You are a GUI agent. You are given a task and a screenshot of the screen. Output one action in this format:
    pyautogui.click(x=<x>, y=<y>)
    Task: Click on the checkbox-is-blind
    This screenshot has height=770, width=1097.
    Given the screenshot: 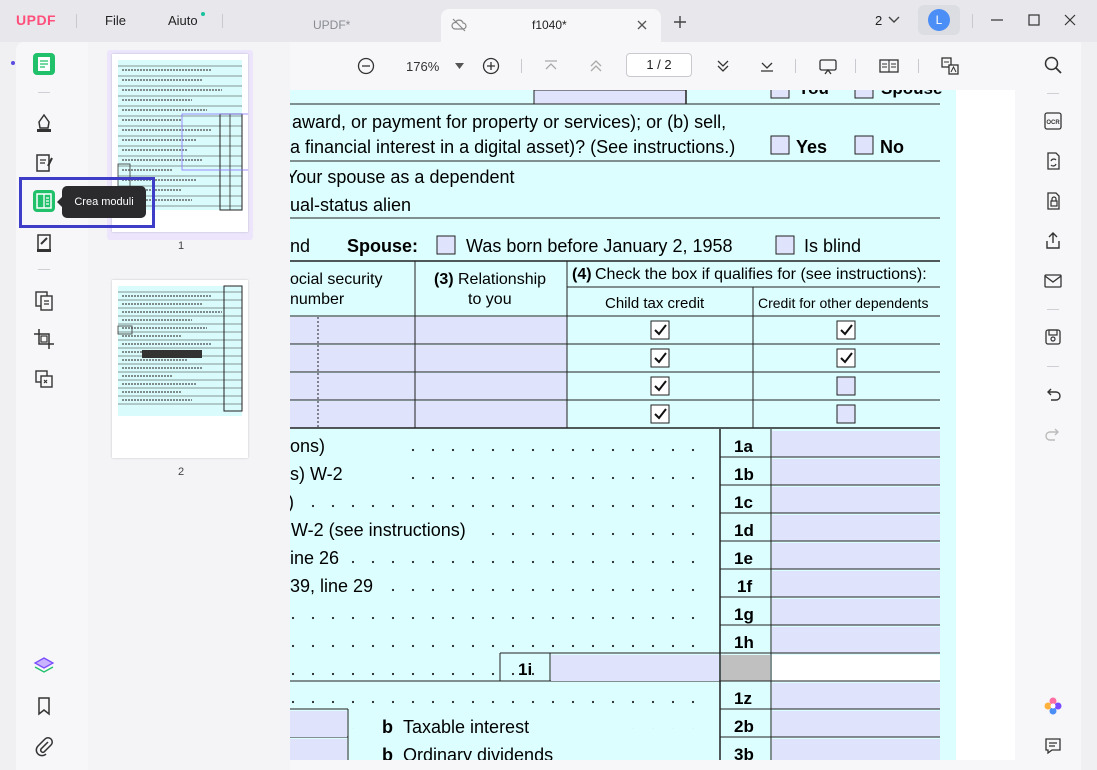 What is the action you would take?
    pyautogui.click(x=785, y=245)
    